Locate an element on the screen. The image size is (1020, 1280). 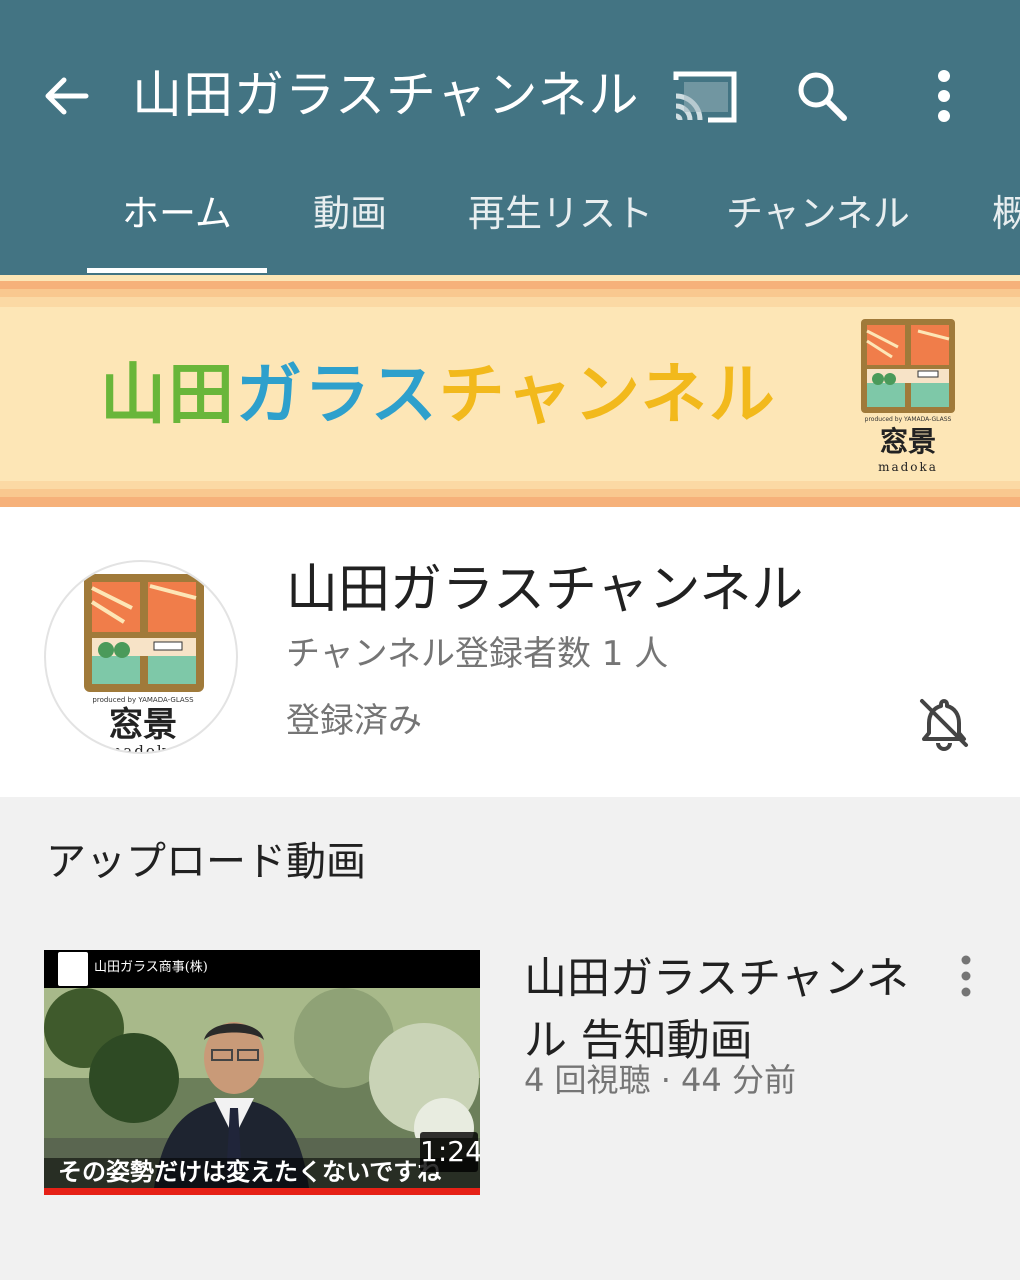
banner-logo-romaji: madoka is located at coordinates (908, 467).